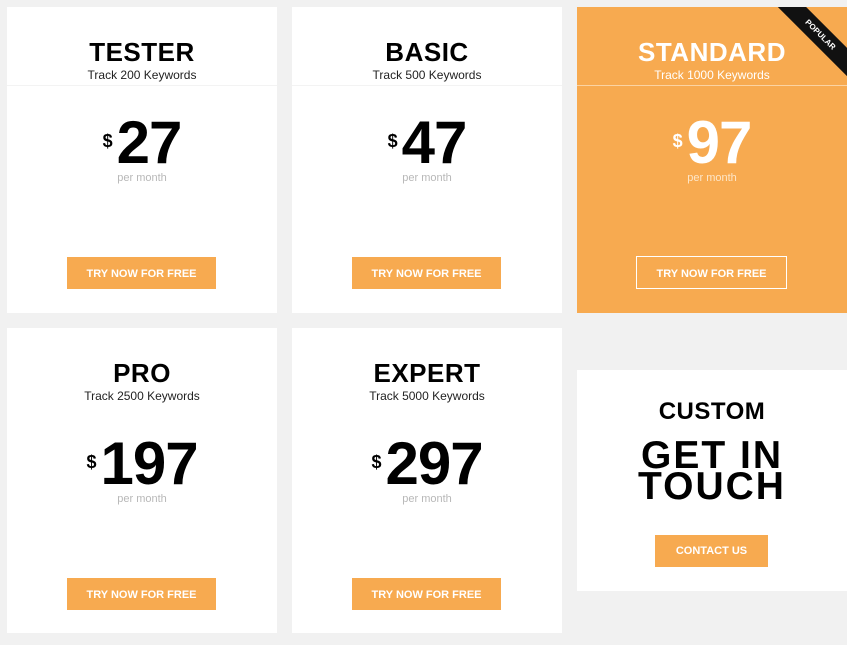 The width and height of the screenshot is (847, 645). What do you see at coordinates (427, 52) in the screenshot?
I see `plan-name: BASIC` at bounding box center [427, 52].